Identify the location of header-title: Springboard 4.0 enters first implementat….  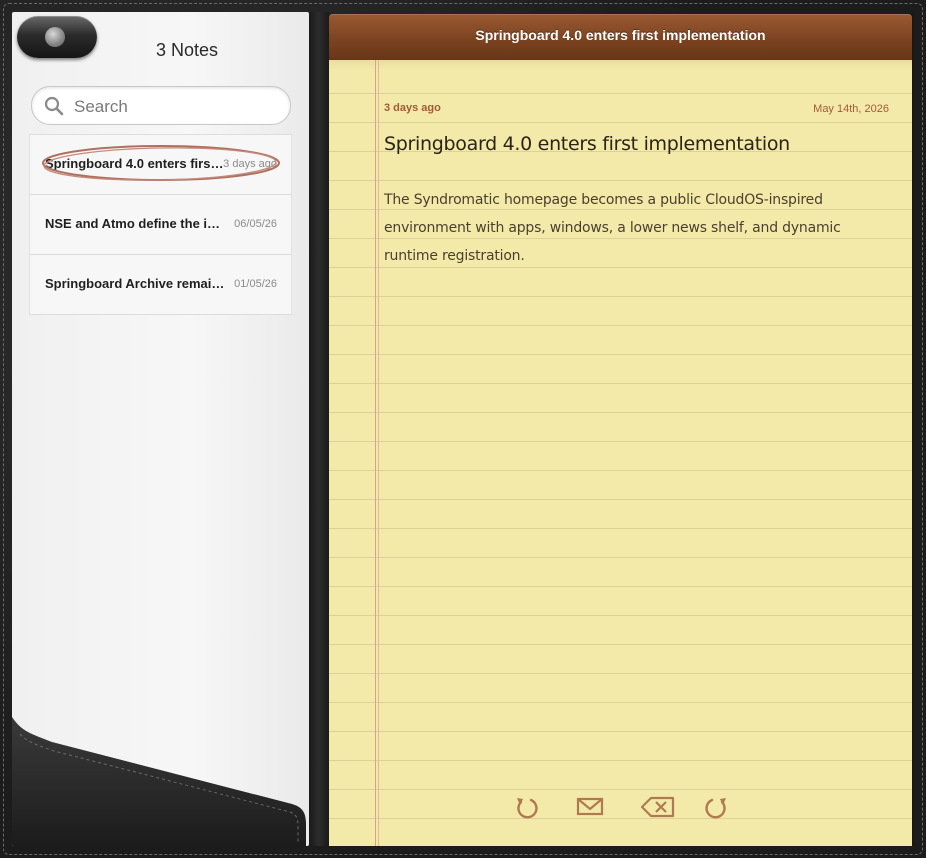
(620, 35).